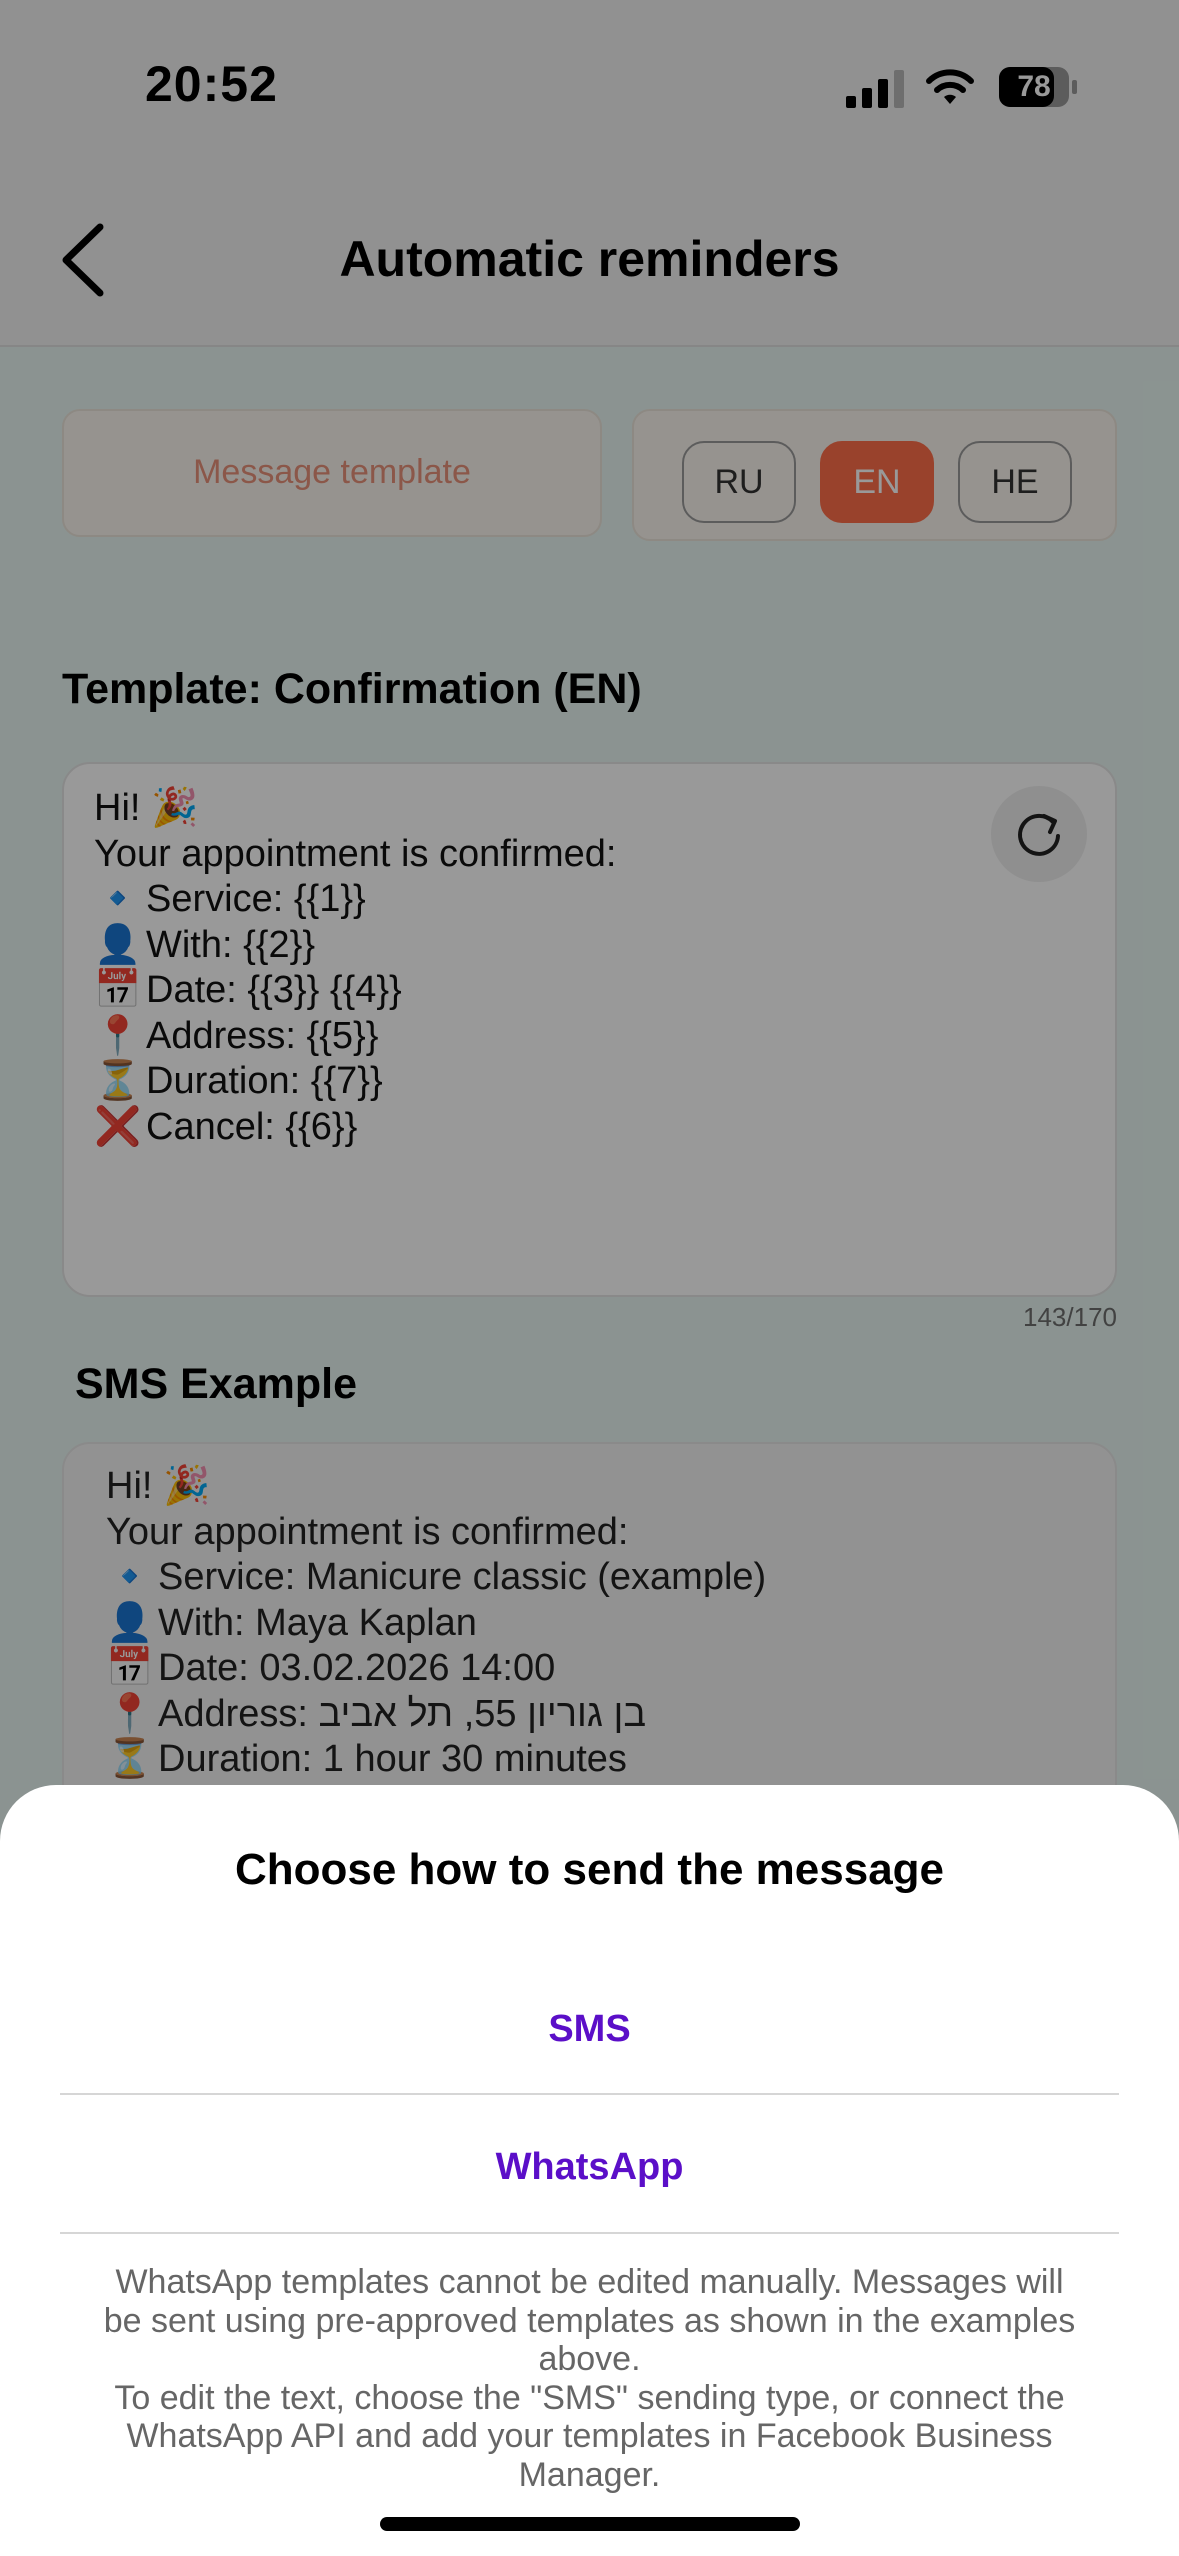 This screenshot has height=2556, width=1179. Describe the element at coordinates (590, 2524) in the screenshot. I see `home-indicator` at that location.